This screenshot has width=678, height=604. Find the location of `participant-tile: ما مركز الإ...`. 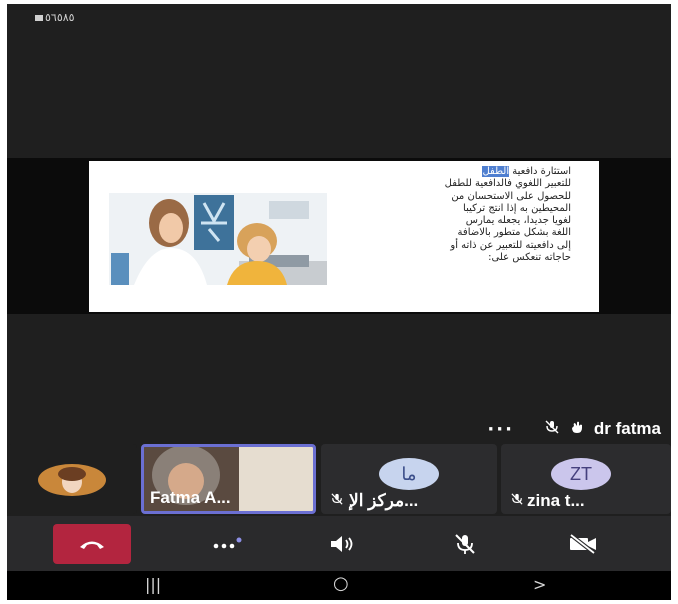

participant-tile: ما مركز الإ... is located at coordinates (409, 479).